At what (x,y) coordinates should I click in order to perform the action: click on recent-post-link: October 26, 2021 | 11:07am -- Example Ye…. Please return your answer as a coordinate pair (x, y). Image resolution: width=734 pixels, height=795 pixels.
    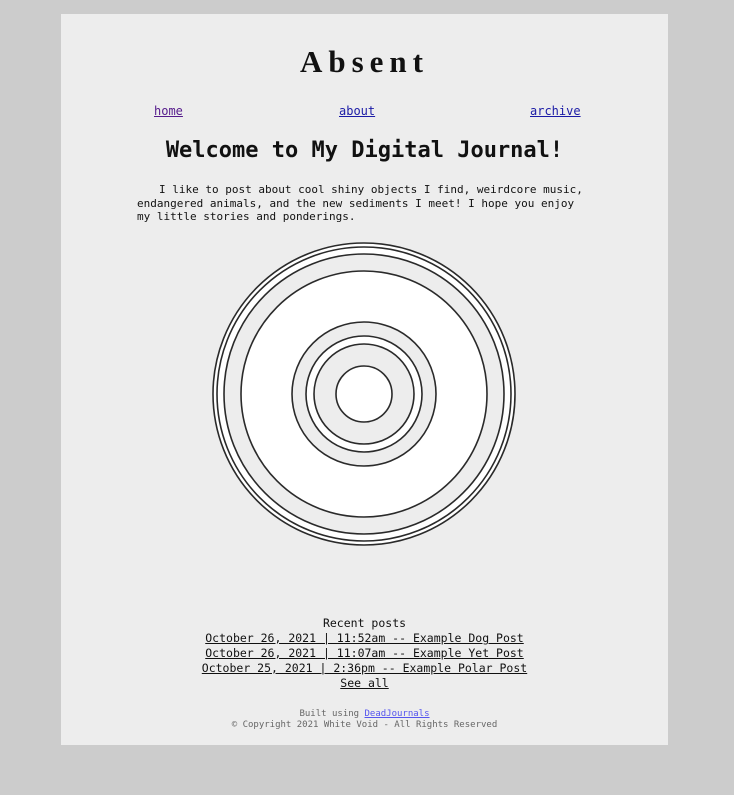
    Looking at the image, I should click on (364, 653).